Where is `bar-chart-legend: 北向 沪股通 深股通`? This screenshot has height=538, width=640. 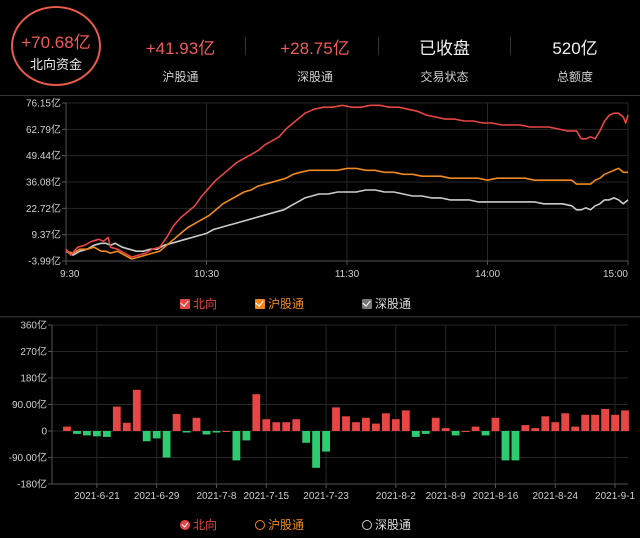 bar-chart-legend: 北向 沪股通 深股通 is located at coordinates (320, 525).